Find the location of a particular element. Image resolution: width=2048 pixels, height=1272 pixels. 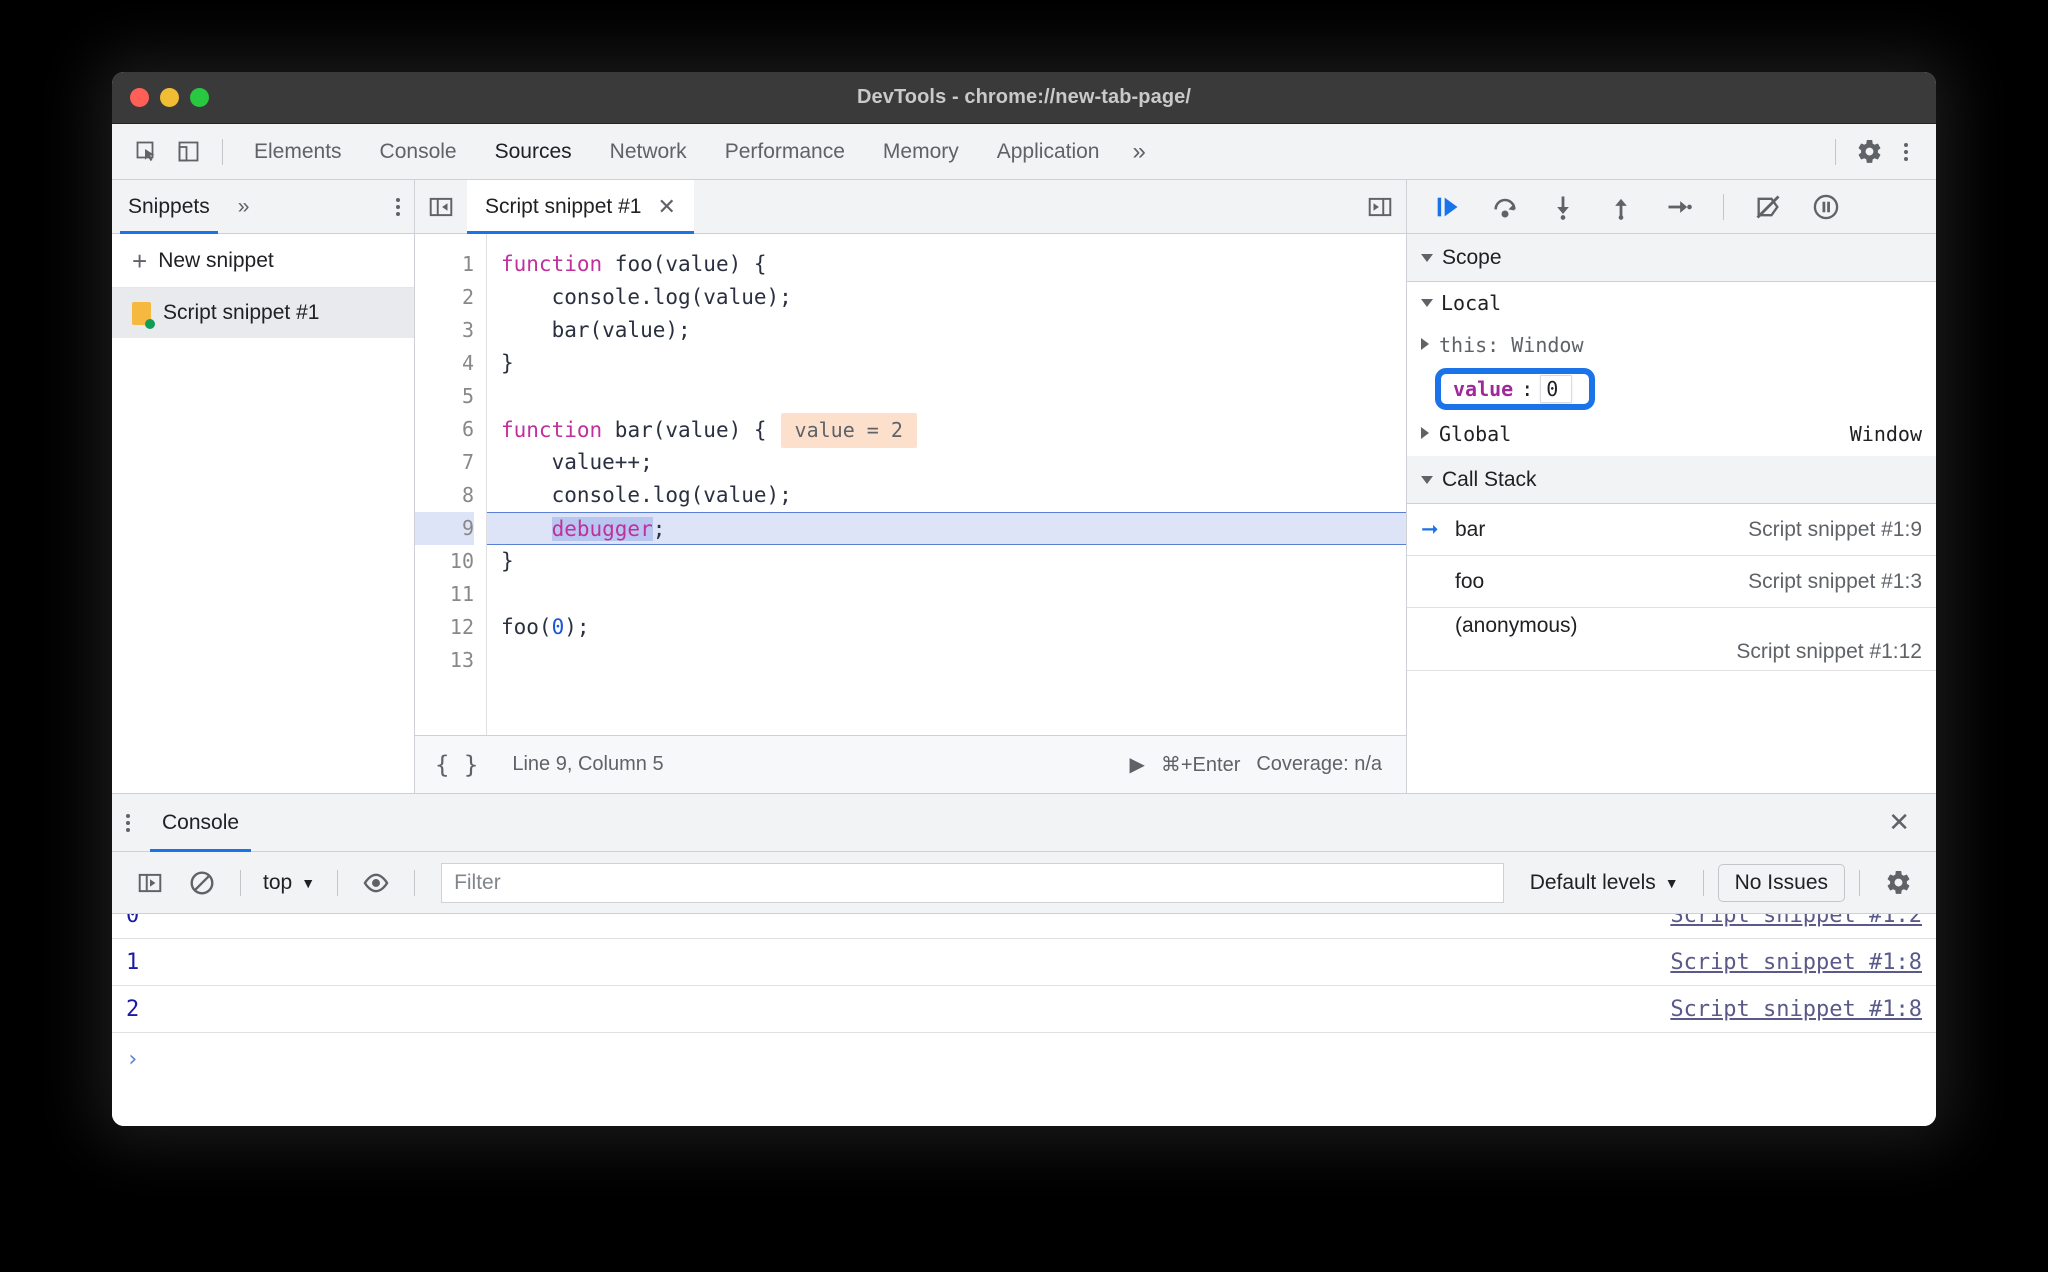

line-number: 5 is located at coordinates (444, 396).